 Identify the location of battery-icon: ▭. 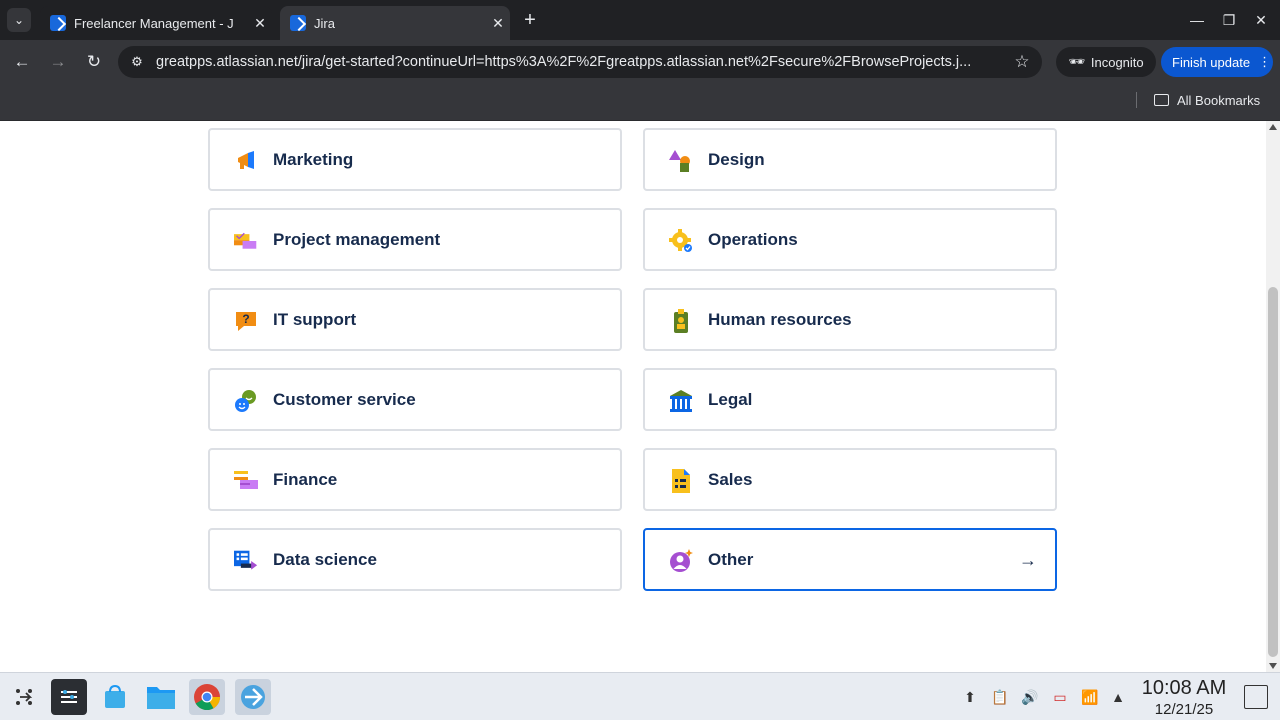
(1060, 697).